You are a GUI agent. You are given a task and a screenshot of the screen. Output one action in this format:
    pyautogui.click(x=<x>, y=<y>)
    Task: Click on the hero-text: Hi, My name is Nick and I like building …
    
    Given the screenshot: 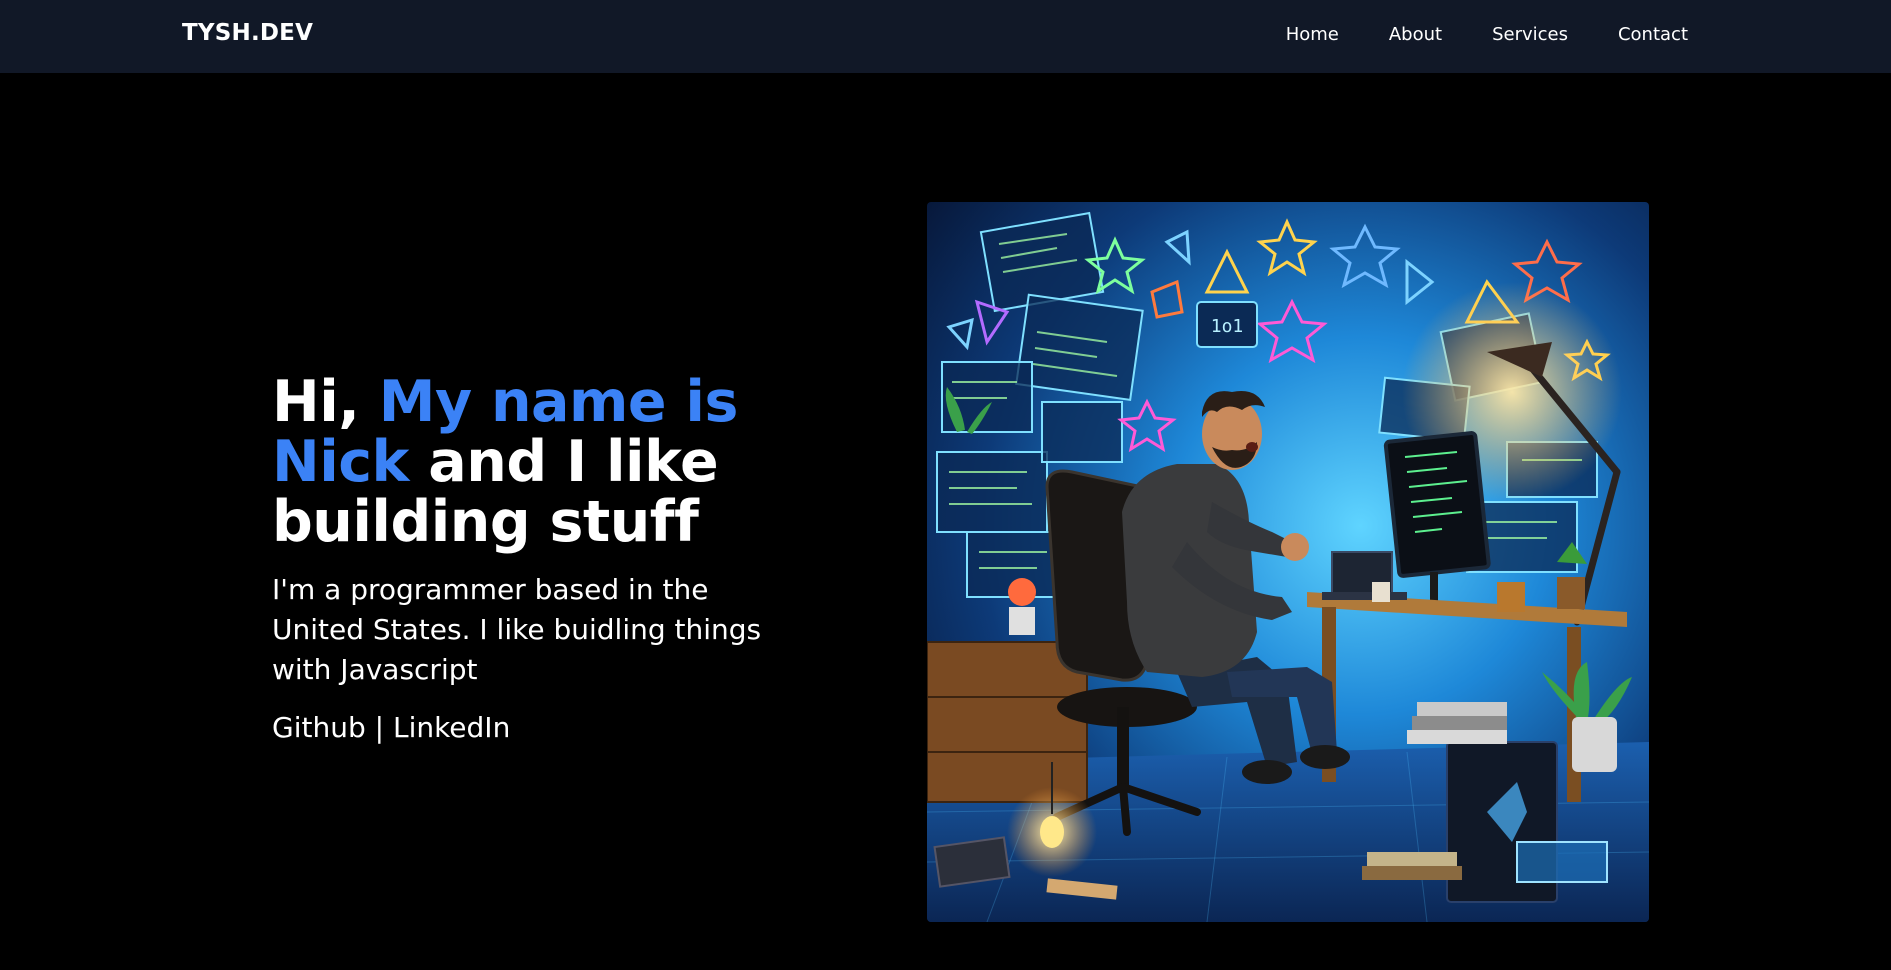 What is the action you would take?
    pyautogui.click(x=542, y=560)
    